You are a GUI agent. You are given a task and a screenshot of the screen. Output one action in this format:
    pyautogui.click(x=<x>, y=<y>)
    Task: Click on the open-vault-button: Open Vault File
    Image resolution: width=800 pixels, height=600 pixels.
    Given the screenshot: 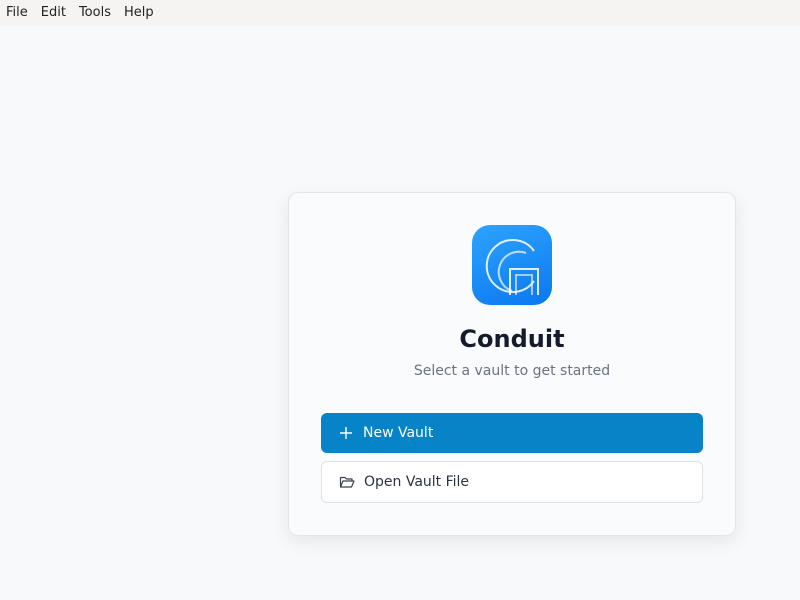 What is the action you would take?
    pyautogui.click(x=512, y=482)
    